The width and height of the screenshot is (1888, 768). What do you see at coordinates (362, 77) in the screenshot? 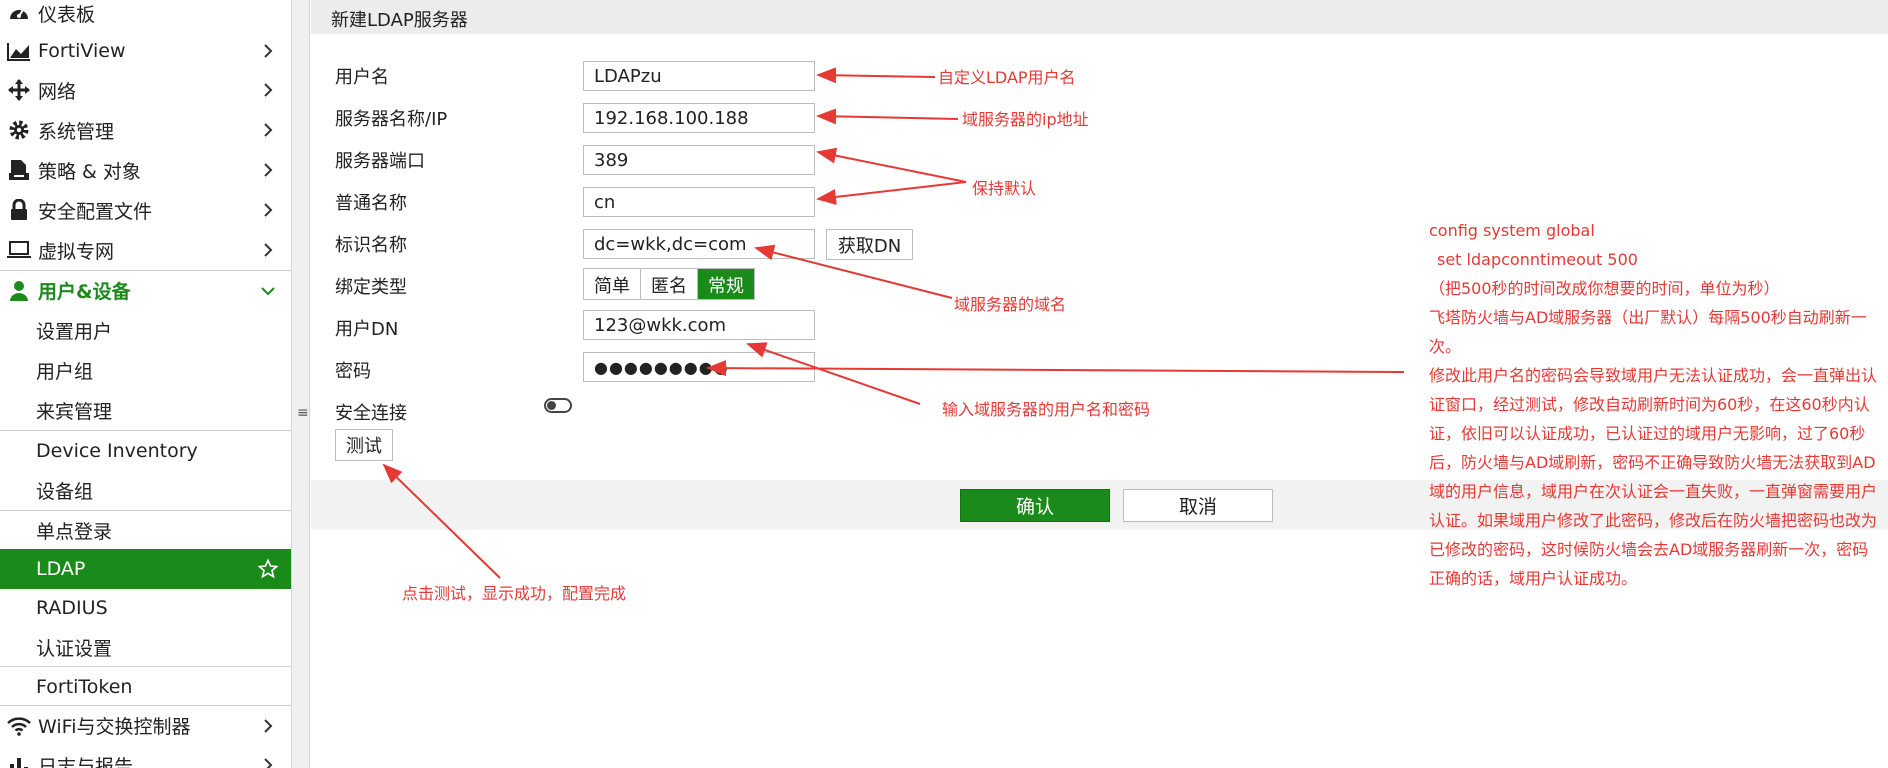
I see `username-label: 用户名` at bounding box center [362, 77].